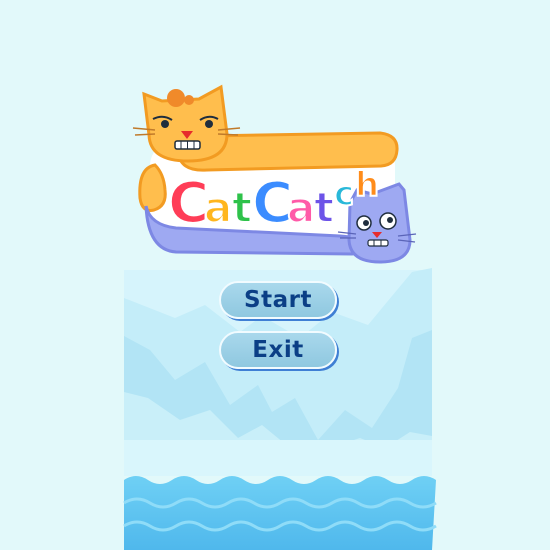  What do you see at coordinates (278, 350) in the screenshot?
I see `exit-button: Exit` at bounding box center [278, 350].